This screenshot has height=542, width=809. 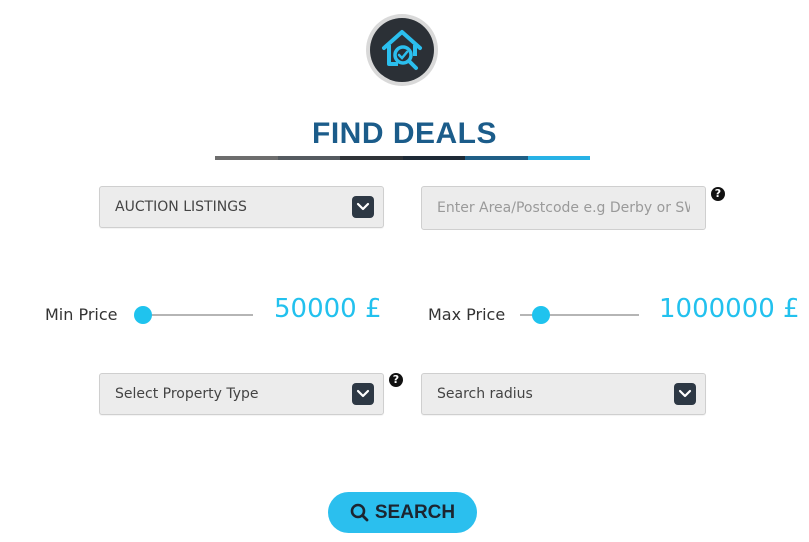 I want to click on logo-badge, so click(x=402, y=50).